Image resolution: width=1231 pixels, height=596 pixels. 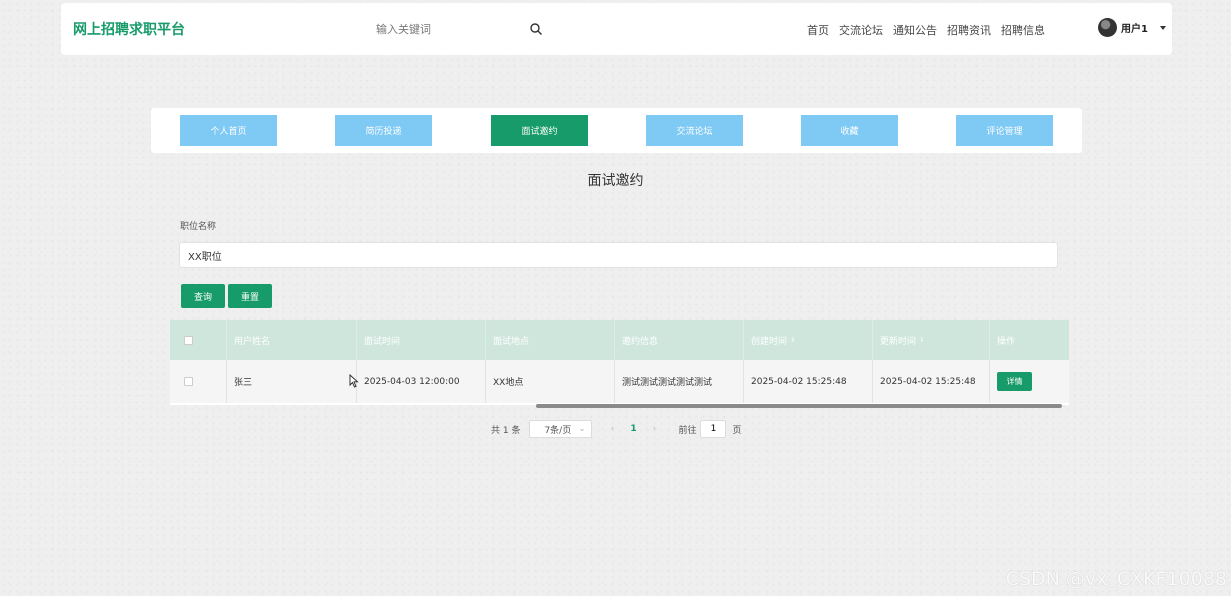 What do you see at coordinates (536, 29) in the screenshot?
I see `search-icon` at bounding box center [536, 29].